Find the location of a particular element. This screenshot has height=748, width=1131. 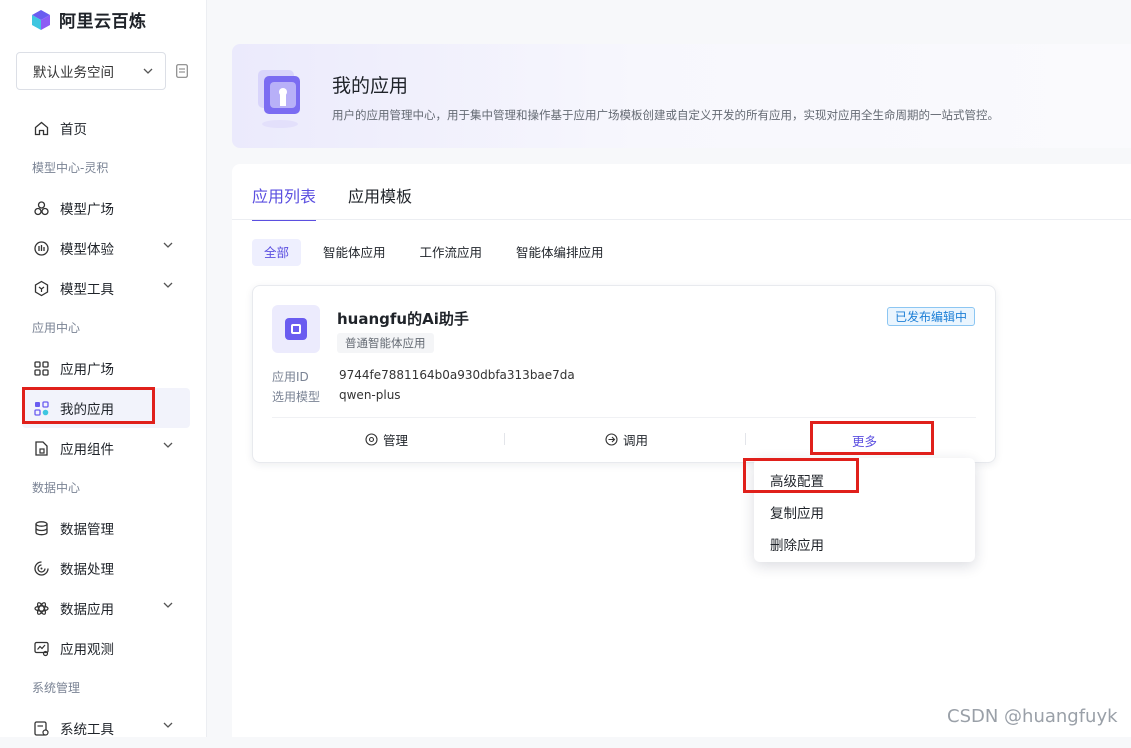

app-id-value: 9744fe7881164b0a930dbfa313bae7da is located at coordinates (457, 375).